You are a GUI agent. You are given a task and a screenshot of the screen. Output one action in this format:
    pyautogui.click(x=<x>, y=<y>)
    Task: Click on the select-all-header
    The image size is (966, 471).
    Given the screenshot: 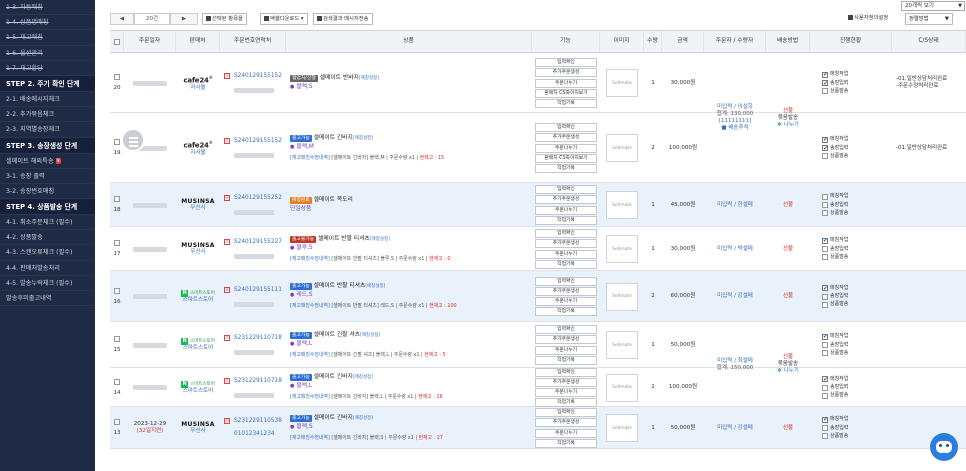 What is the action you would take?
    pyautogui.click(x=117, y=41)
    